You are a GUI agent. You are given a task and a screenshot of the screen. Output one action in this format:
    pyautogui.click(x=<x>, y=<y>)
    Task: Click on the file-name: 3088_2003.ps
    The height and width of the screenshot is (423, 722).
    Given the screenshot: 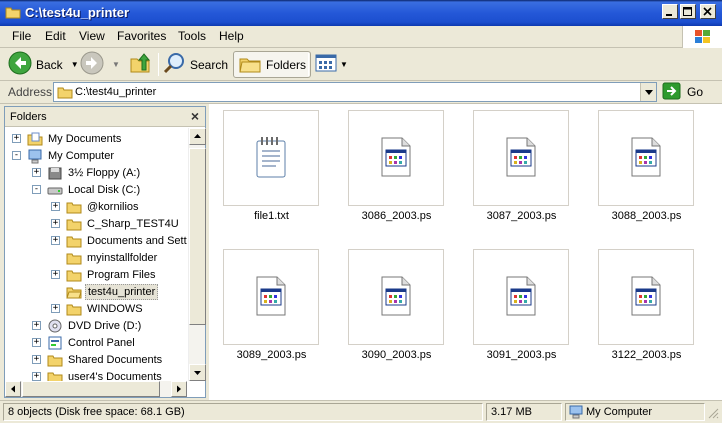 What is the action you would take?
    pyautogui.click(x=646, y=216)
    